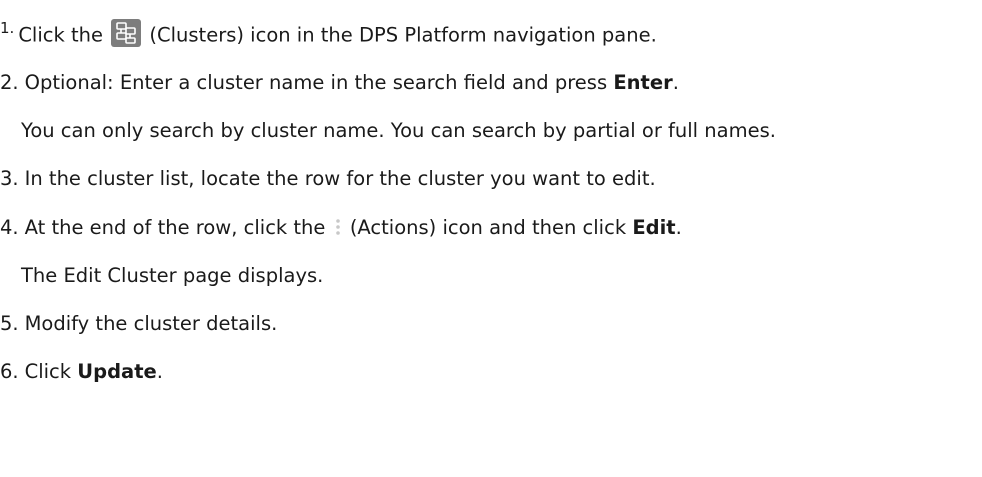 This screenshot has height=477, width=982. I want to click on step-number: 5., so click(9, 323).